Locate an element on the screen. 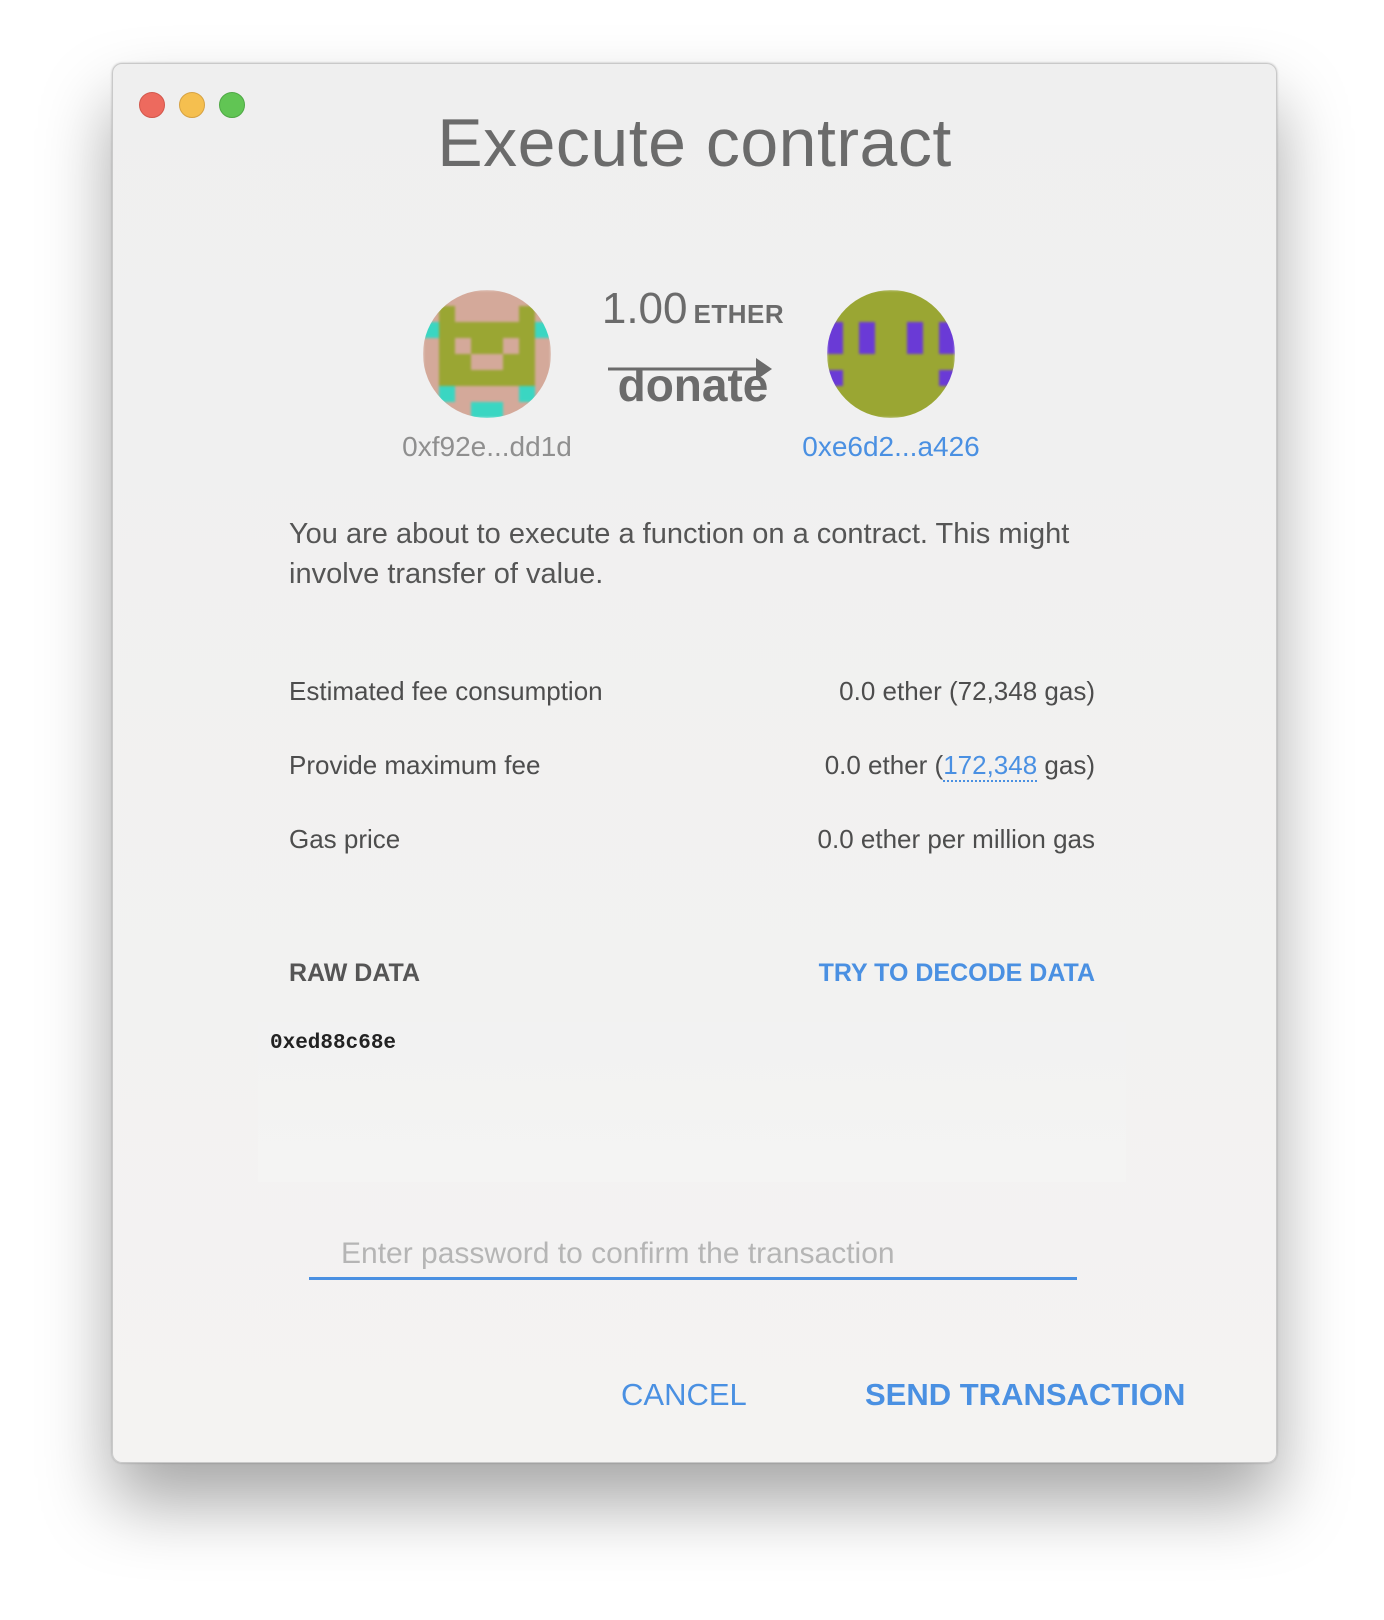 This screenshot has height=1620, width=1384. page-title: Execute contract is located at coordinates (694, 143).